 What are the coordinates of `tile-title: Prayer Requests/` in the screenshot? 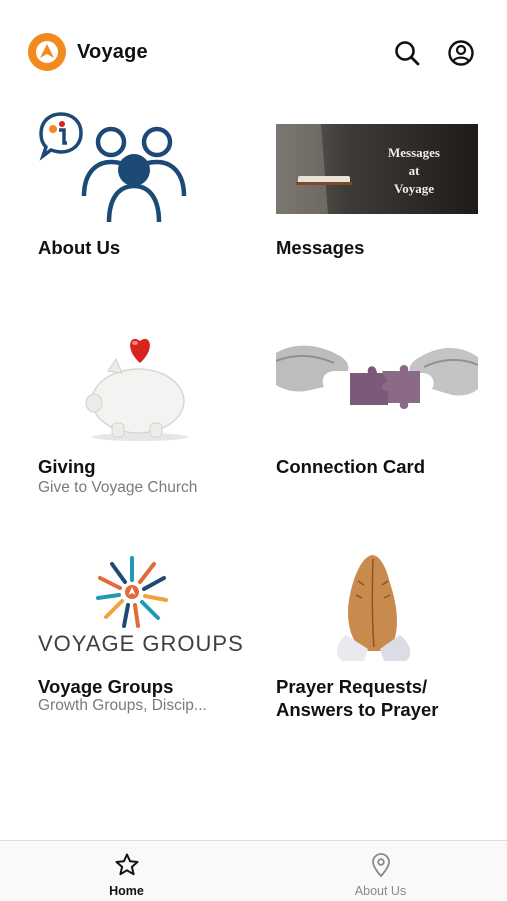 It's located at (352, 686).